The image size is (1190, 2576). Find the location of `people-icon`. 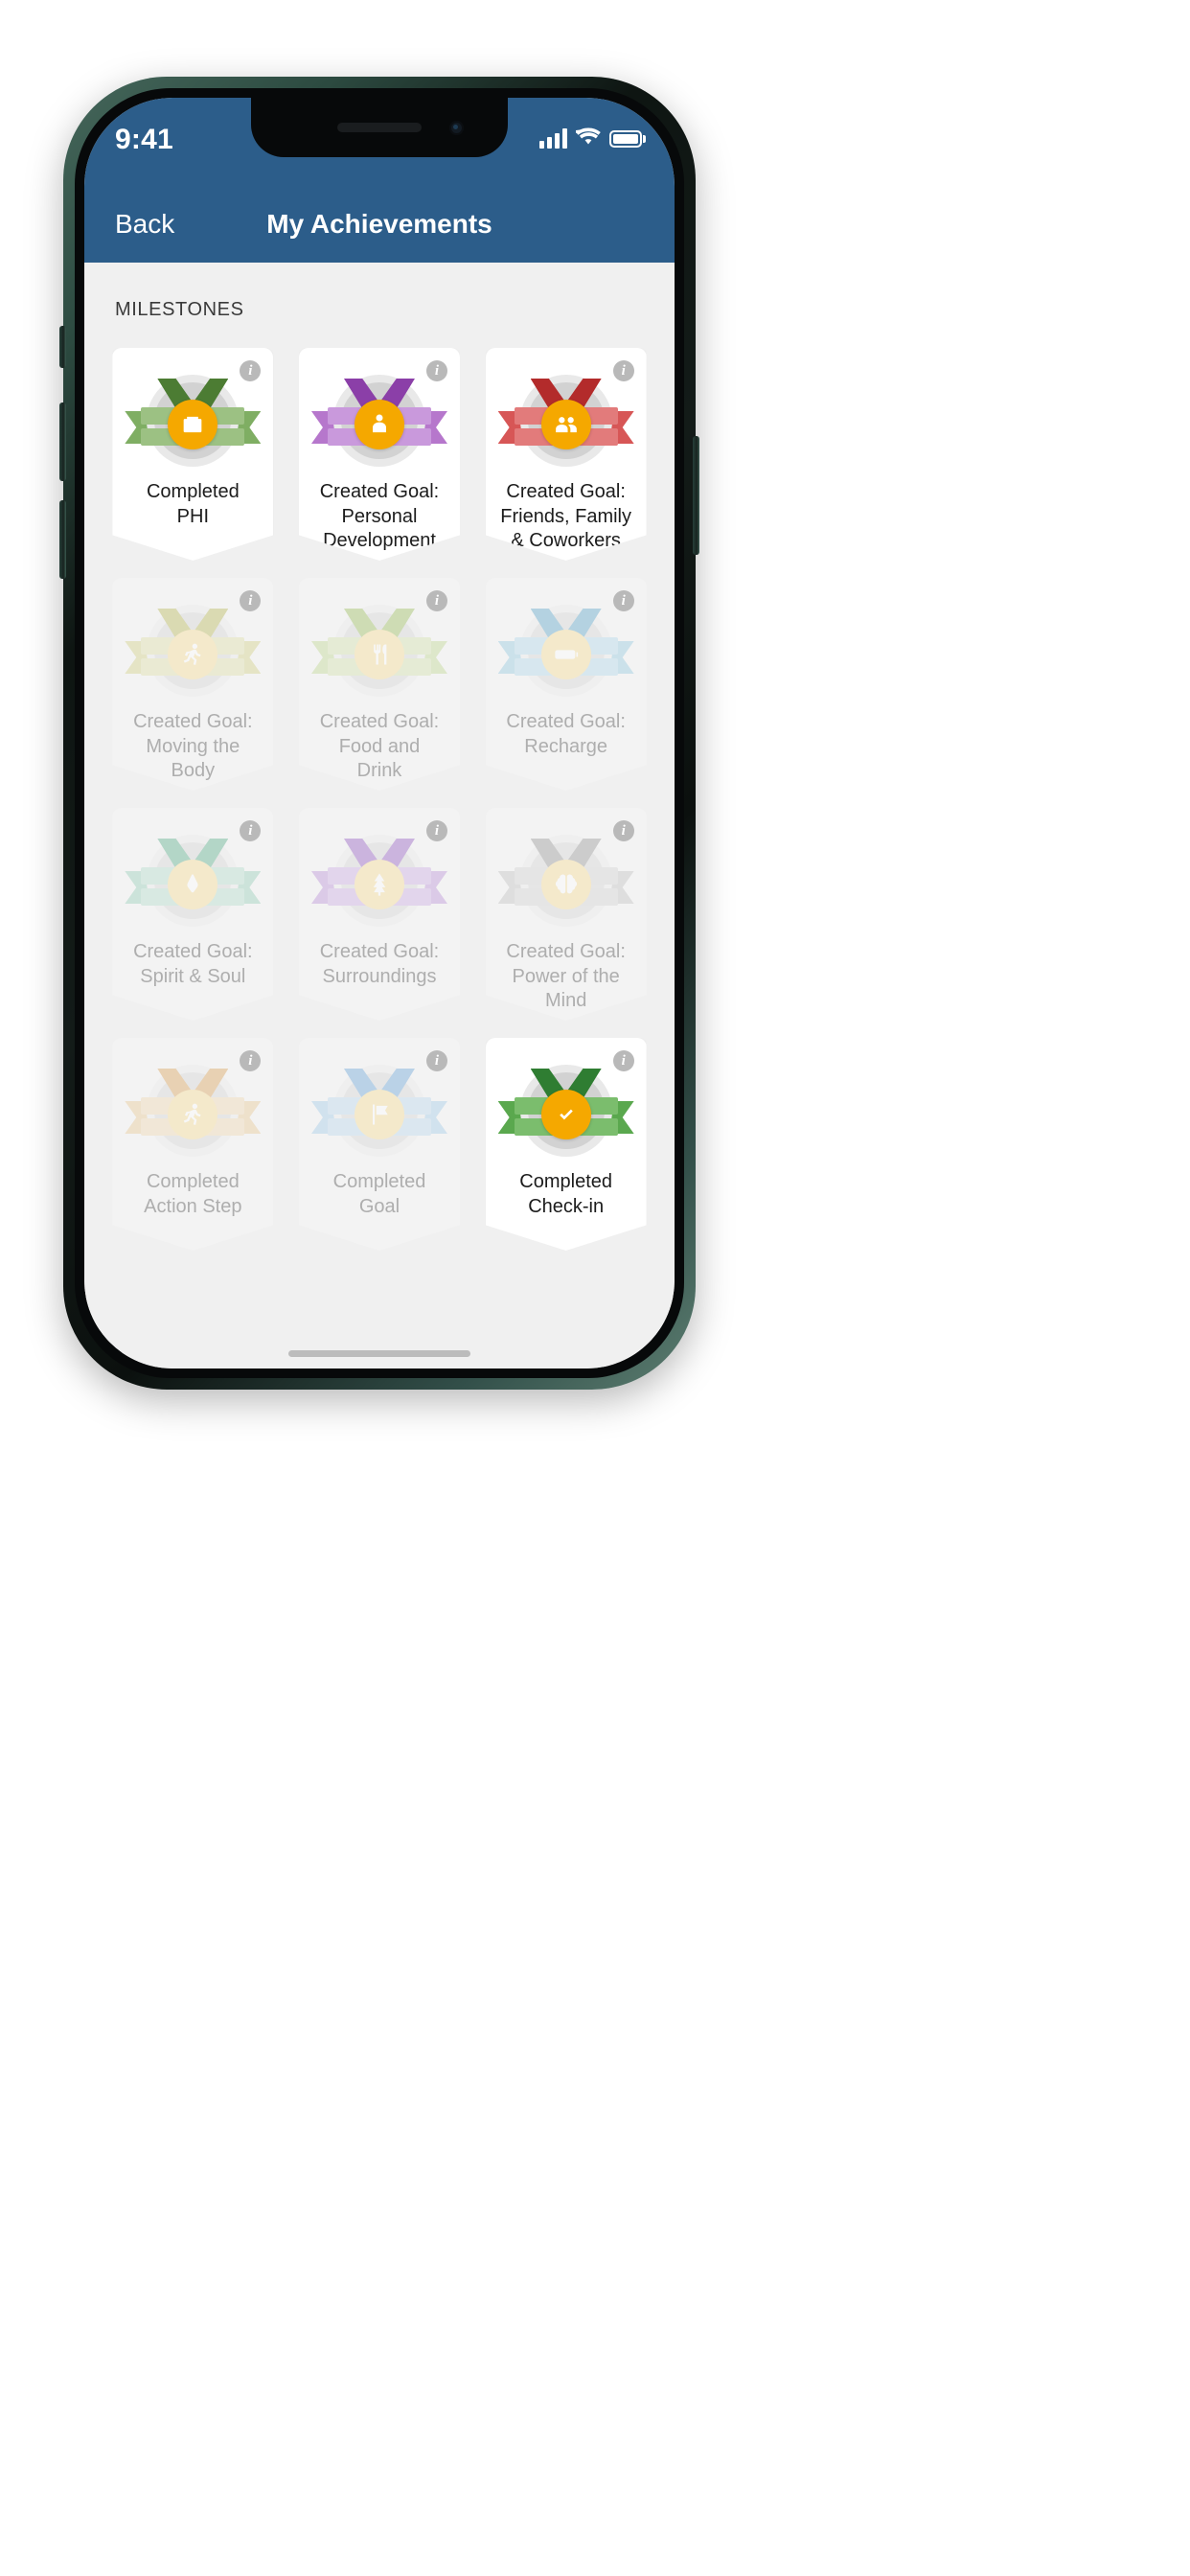

people-icon is located at coordinates (565, 424).